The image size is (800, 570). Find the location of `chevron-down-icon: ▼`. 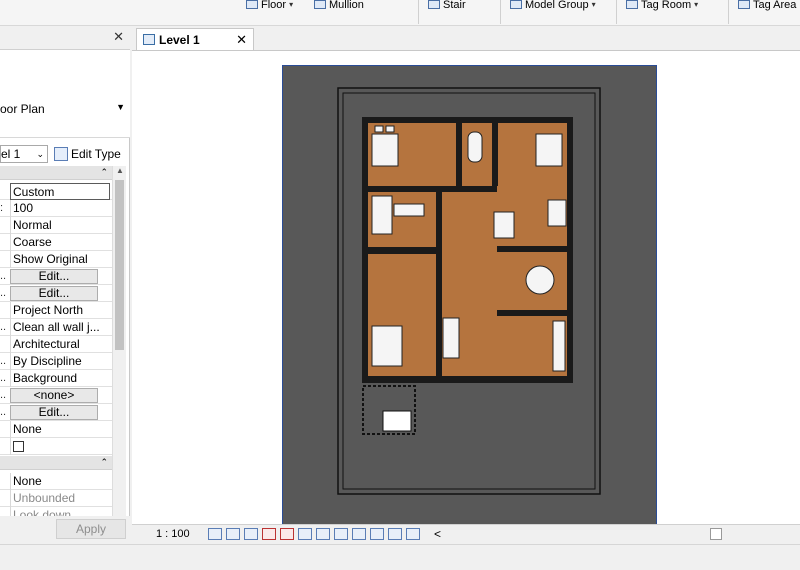

chevron-down-icon: ▼ is located at coordinates (120, 107).